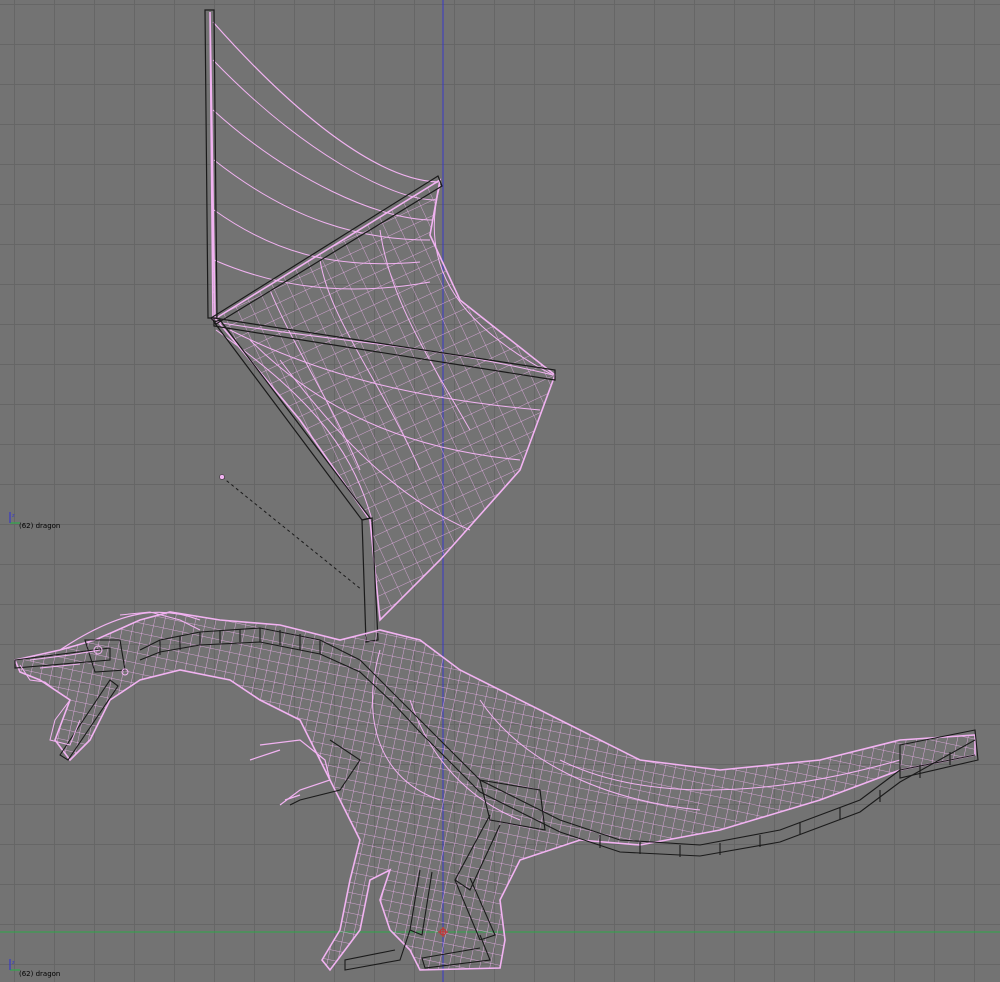 The image size is (1000, 982). I want to click on object-info-label-upper: (62) dragon, so click(40, 526).